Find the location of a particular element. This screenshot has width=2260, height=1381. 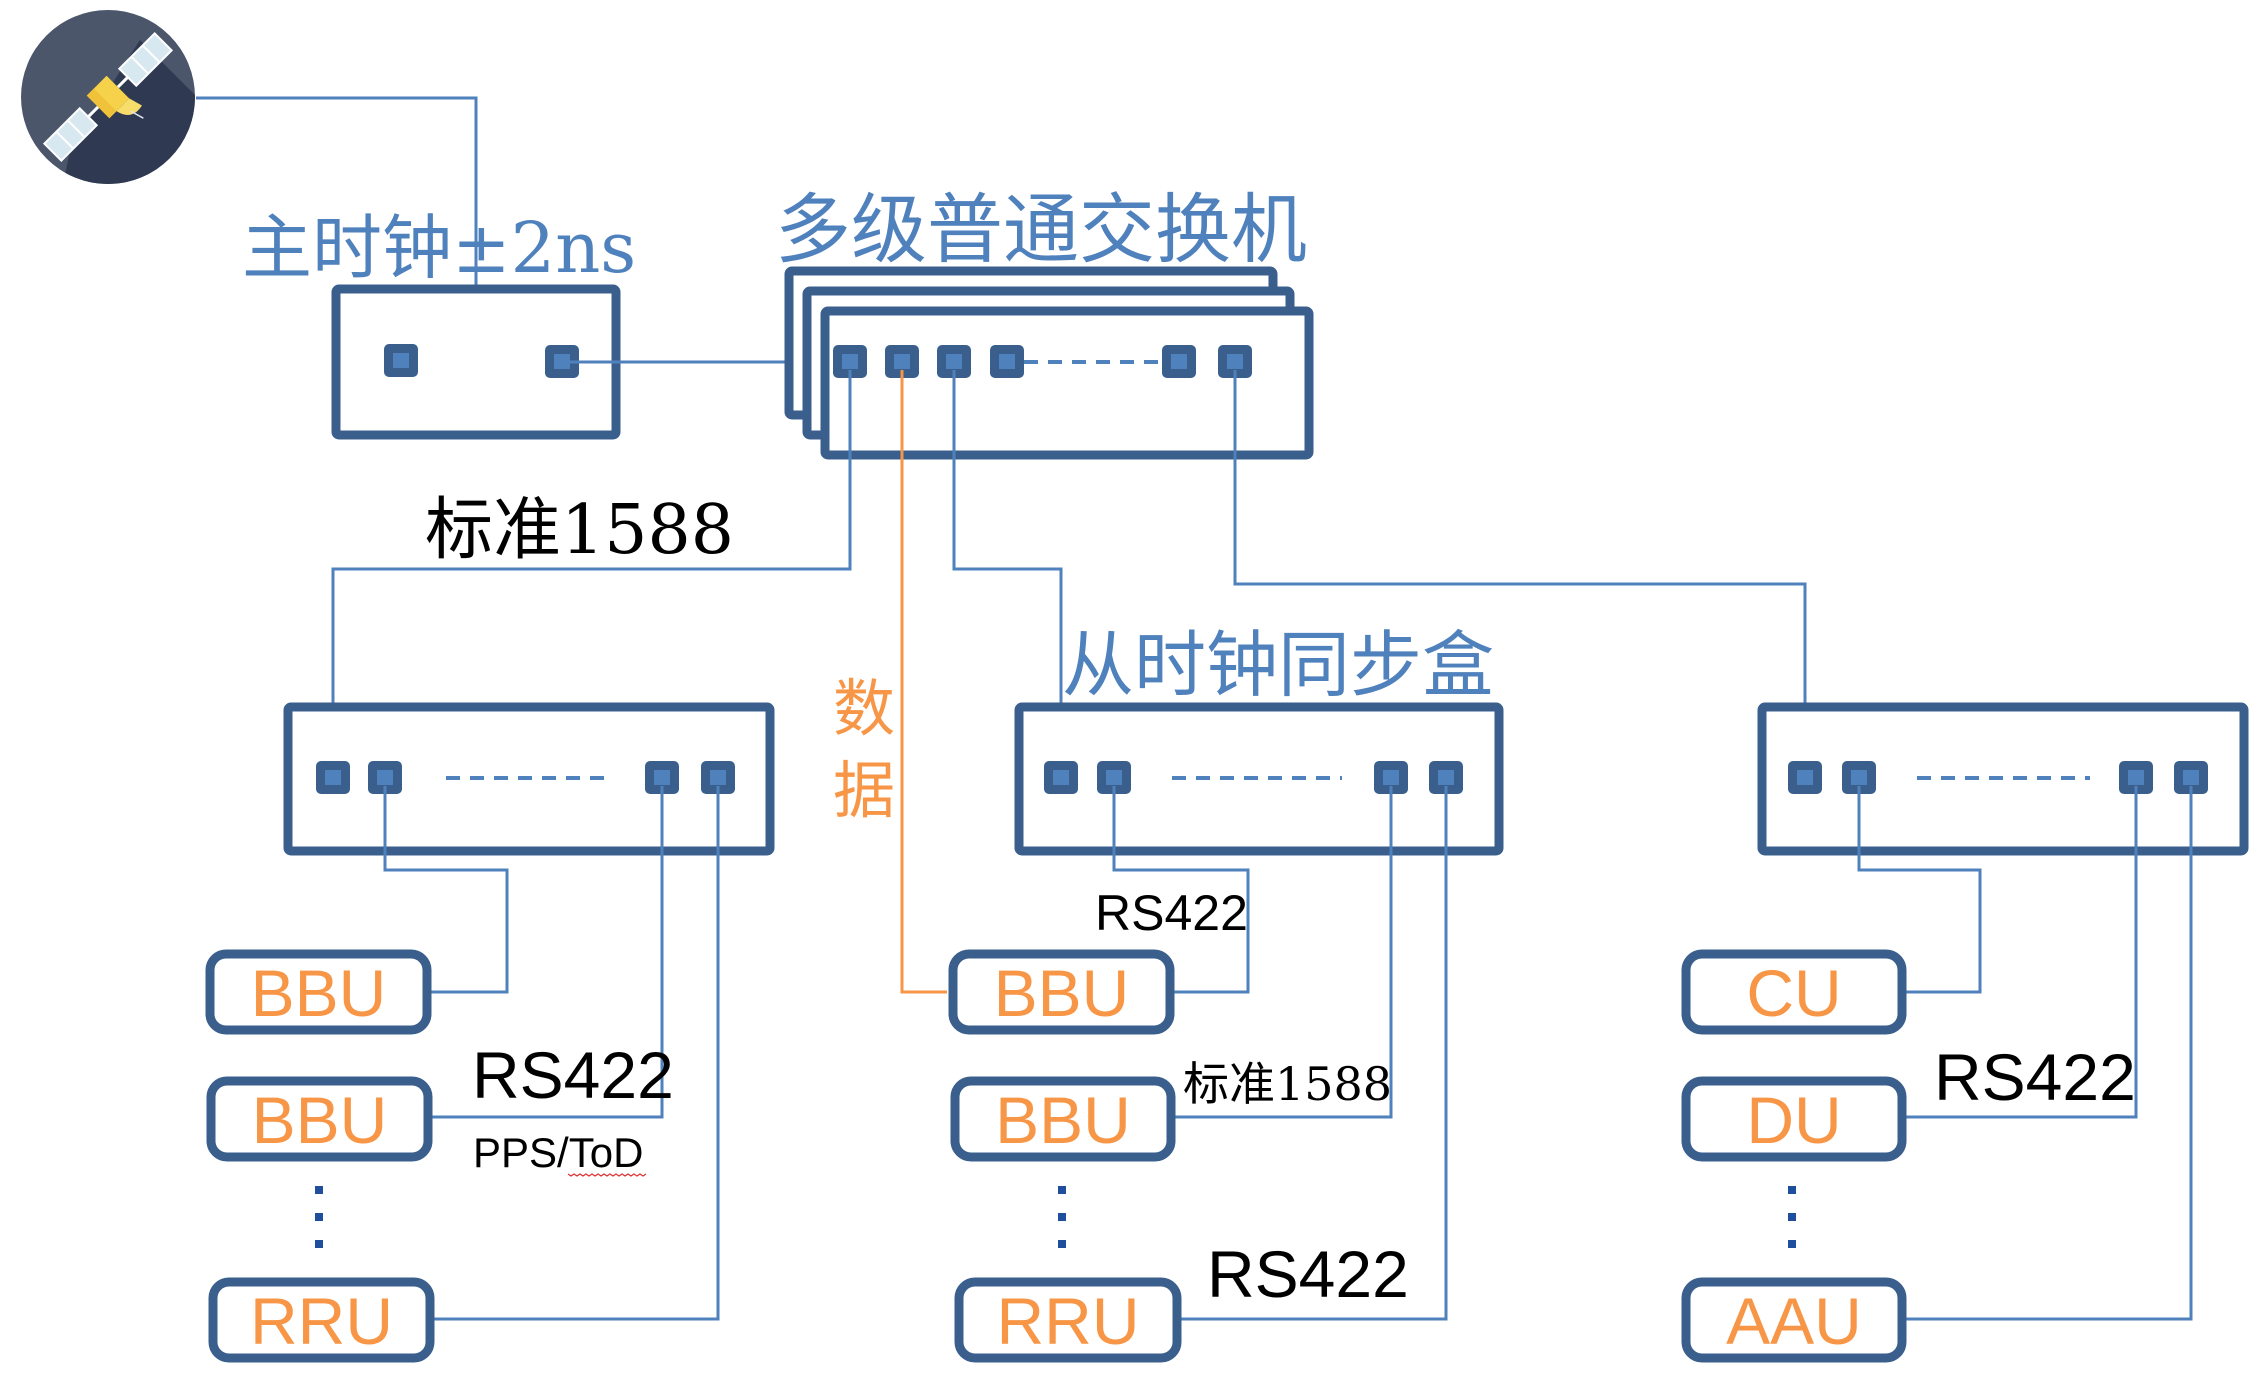

data-label-char-1: 数 is located at coordinates (864, 708).